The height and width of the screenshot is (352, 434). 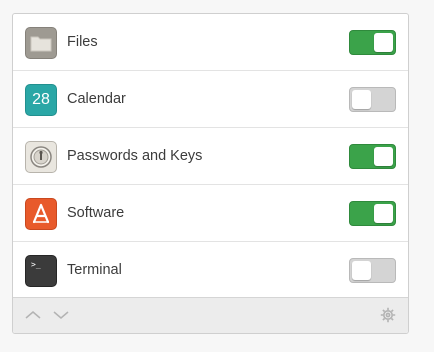 What do you see at coordinates (41, 43) in the screenshot?
I see `files-folder-icon` at bounding box center [41, 43].